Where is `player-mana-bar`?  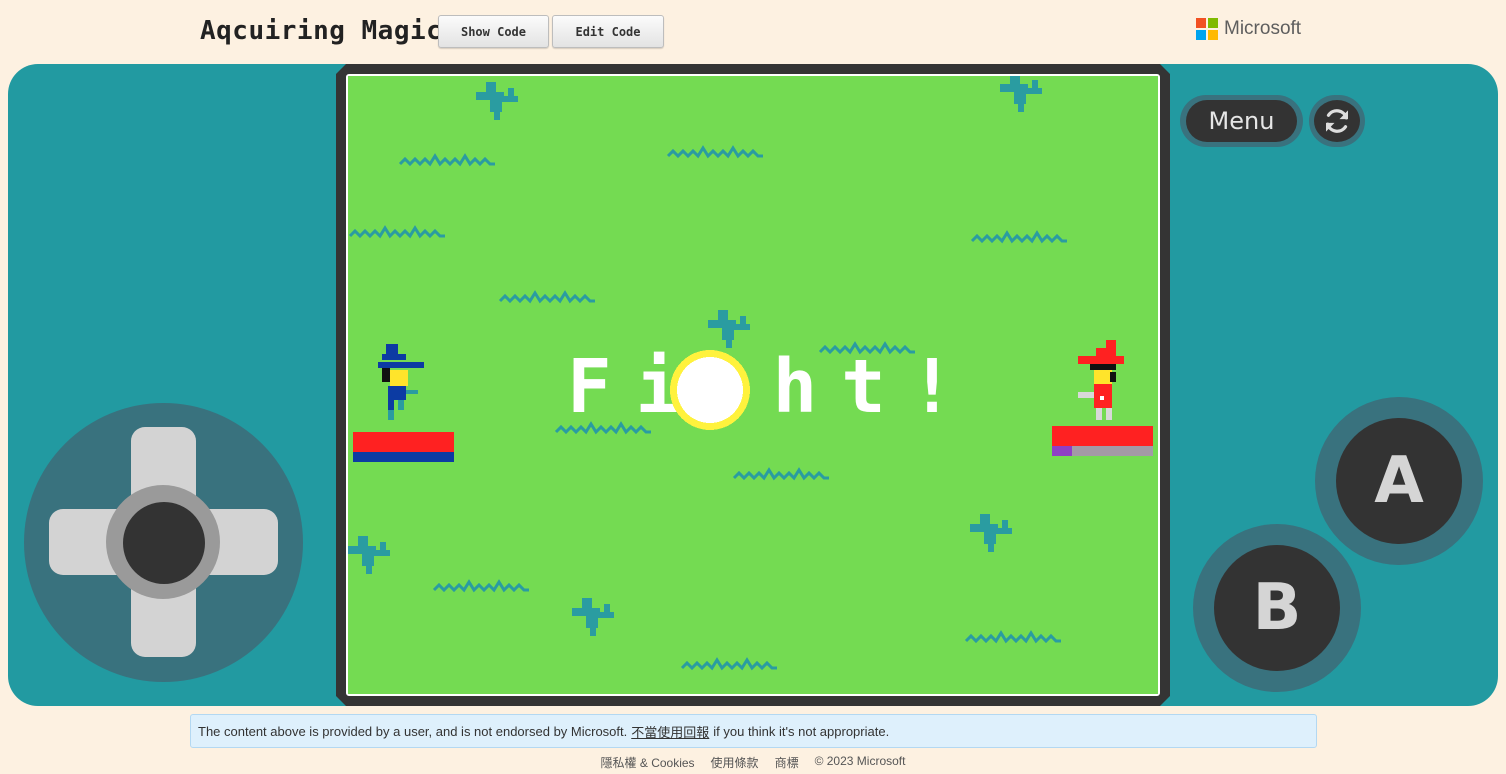 player-mana-bar is located at coordinates (403, 457).